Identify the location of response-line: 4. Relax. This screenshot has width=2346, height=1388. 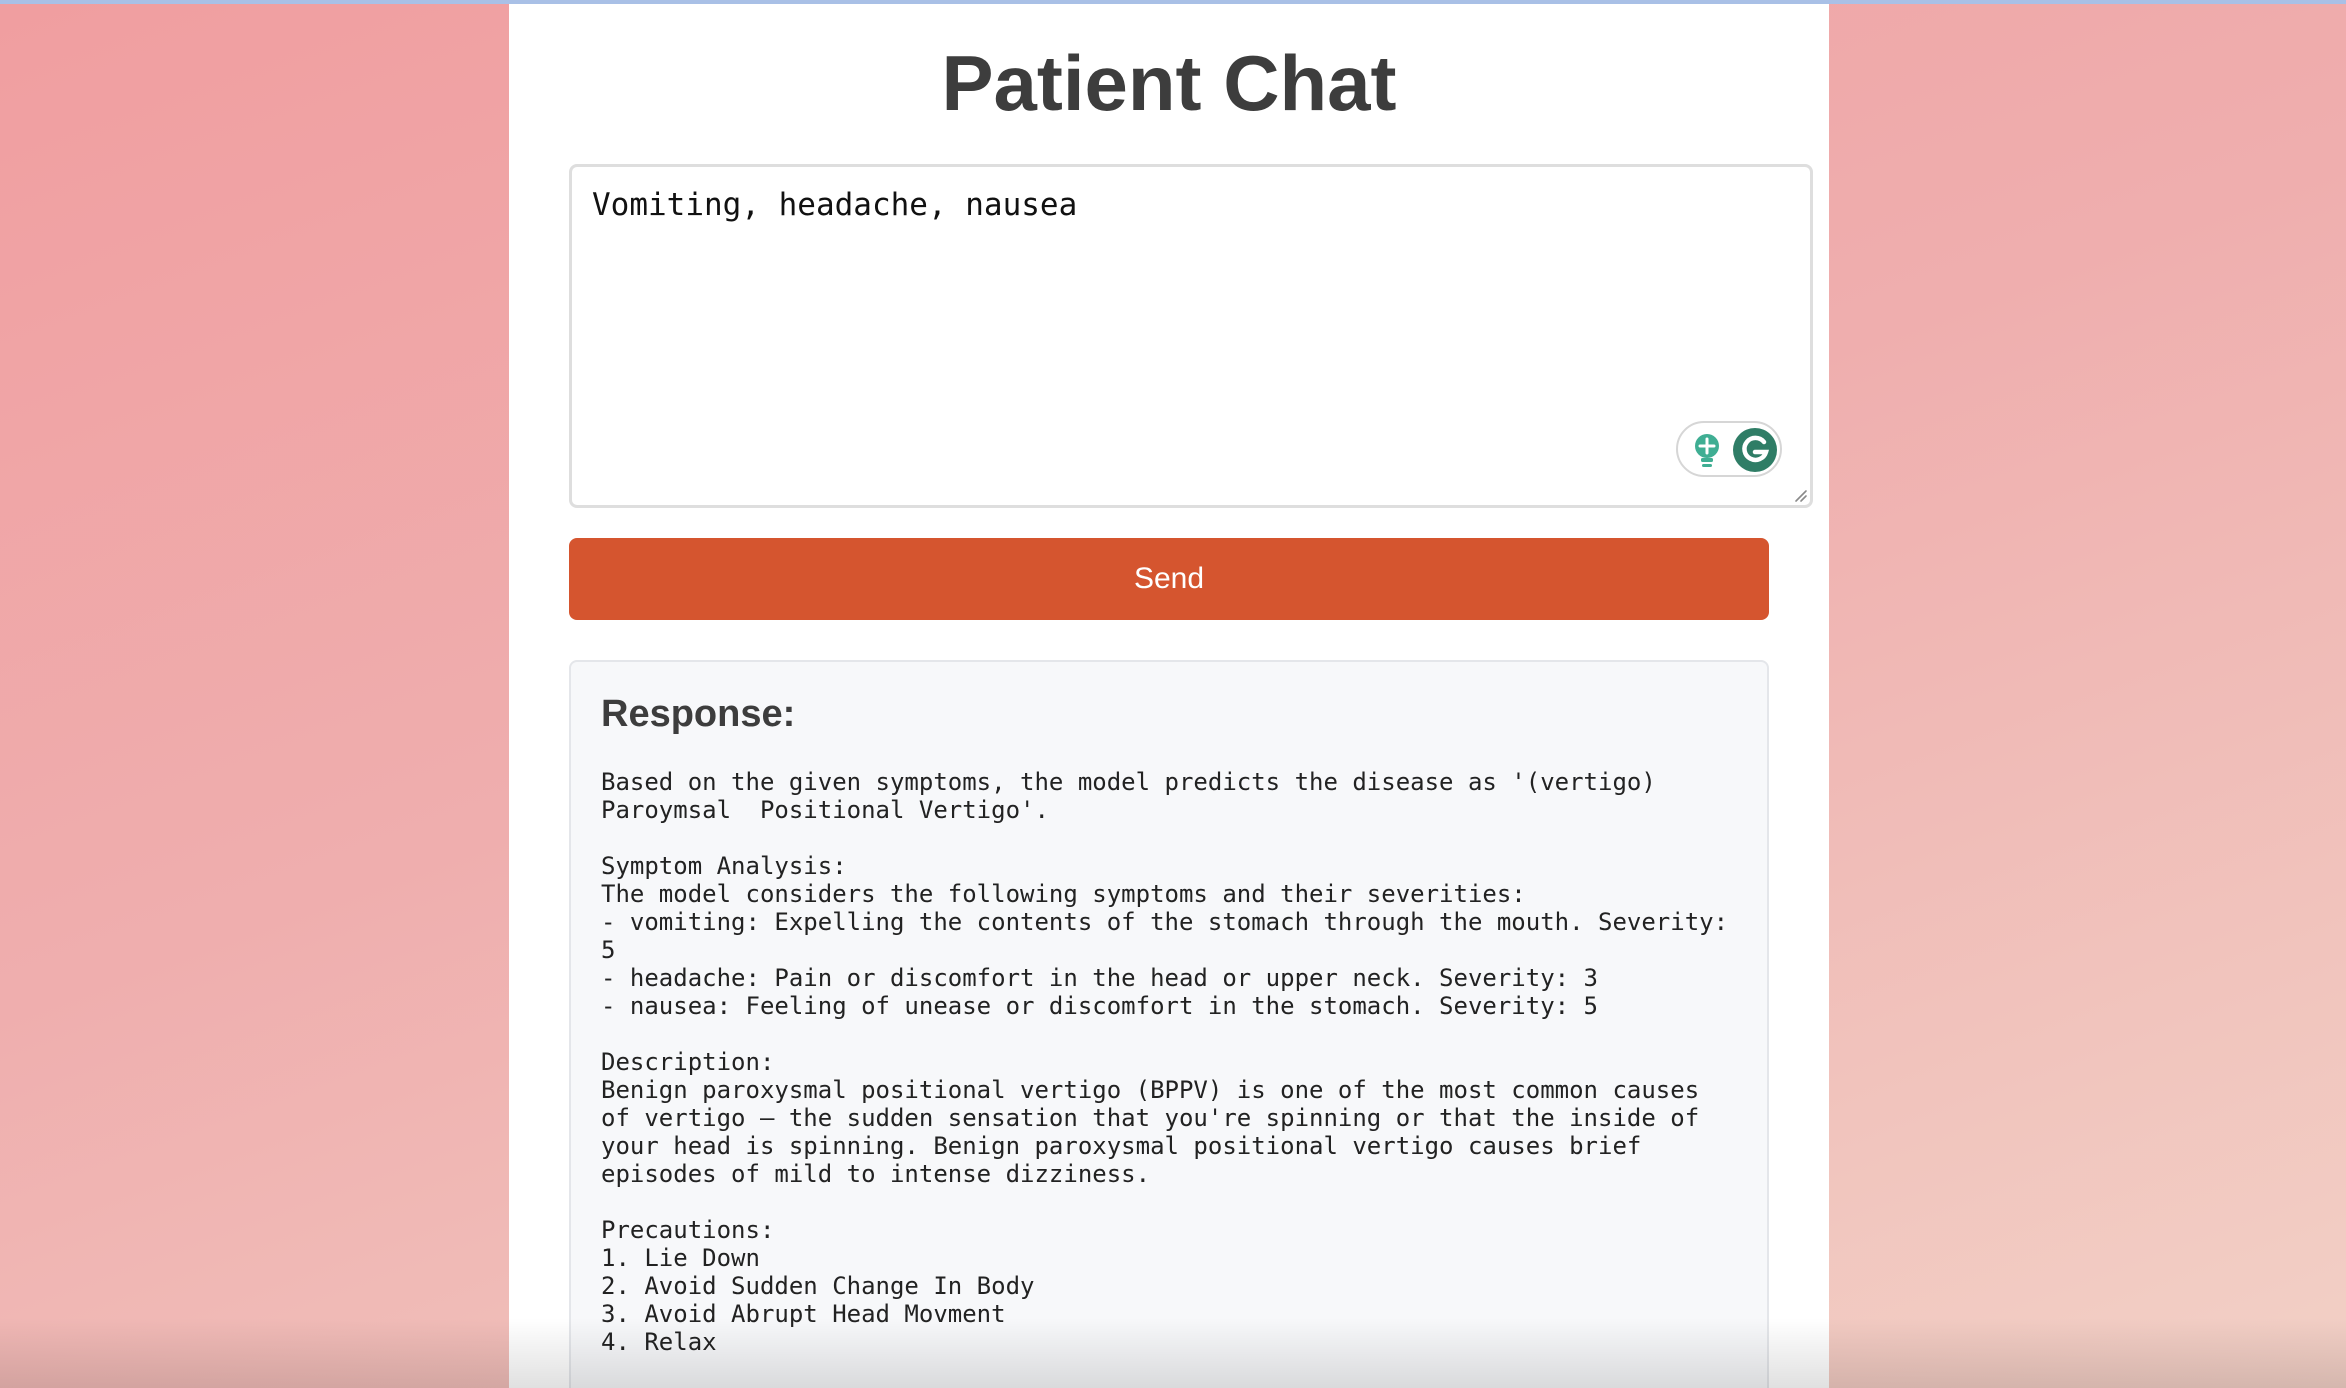
(659, 1342).